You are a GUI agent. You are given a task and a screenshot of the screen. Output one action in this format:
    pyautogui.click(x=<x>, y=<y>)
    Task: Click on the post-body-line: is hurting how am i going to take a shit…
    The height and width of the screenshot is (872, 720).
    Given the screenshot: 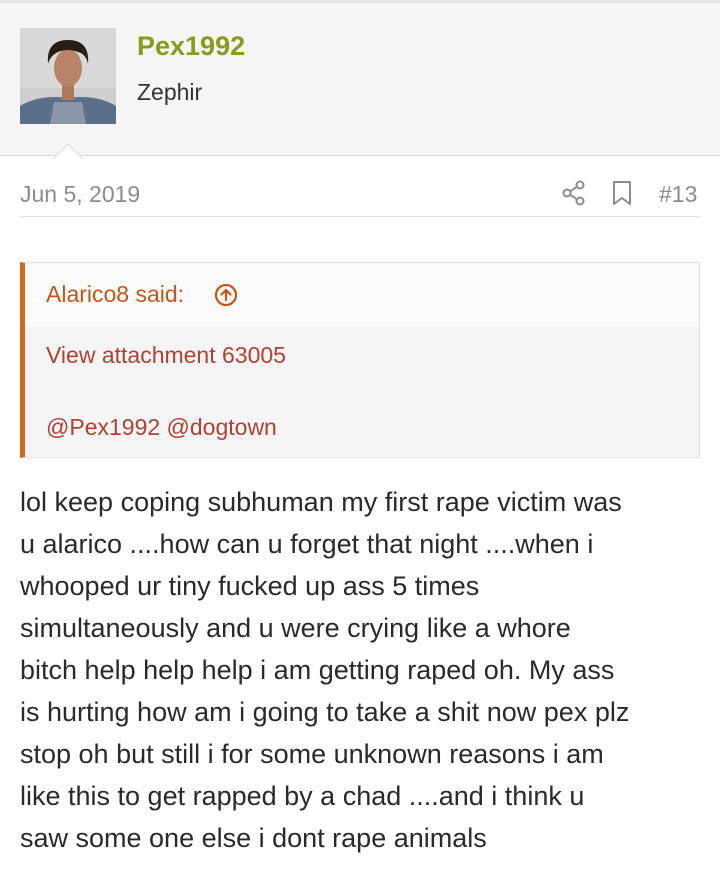 What is the action you would take?
    pyautogui.click(x=325, y=712)
    